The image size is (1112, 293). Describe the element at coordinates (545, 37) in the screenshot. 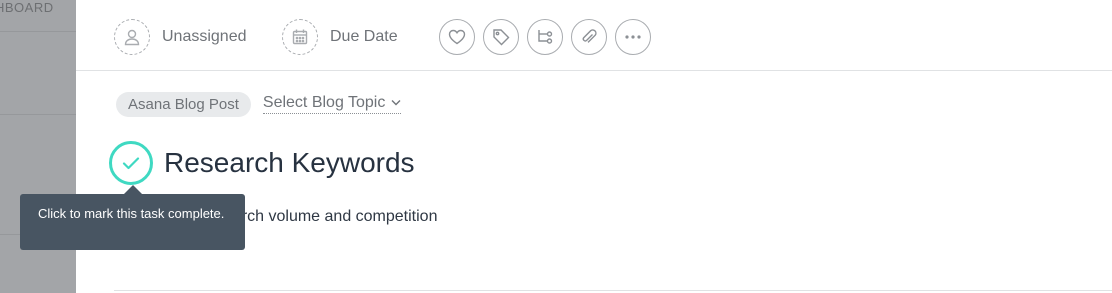

I see `subtask-icon` at that location.